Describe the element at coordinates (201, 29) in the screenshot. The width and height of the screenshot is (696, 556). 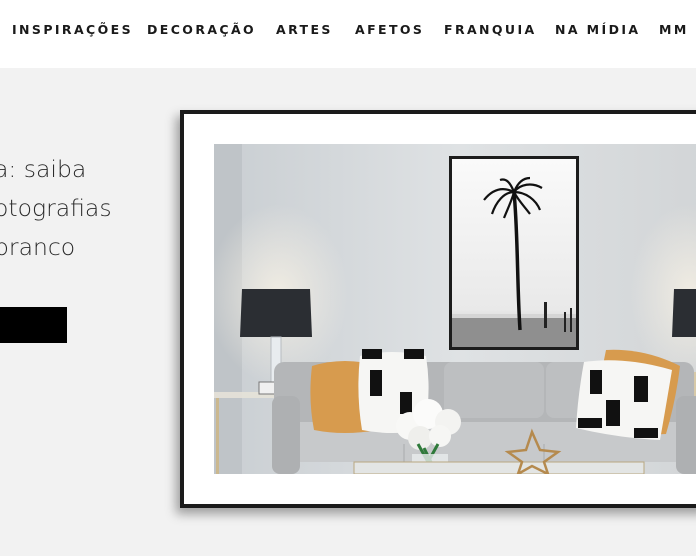
I see `nav-item-decoracao: DECORAÇÃO` at that location.